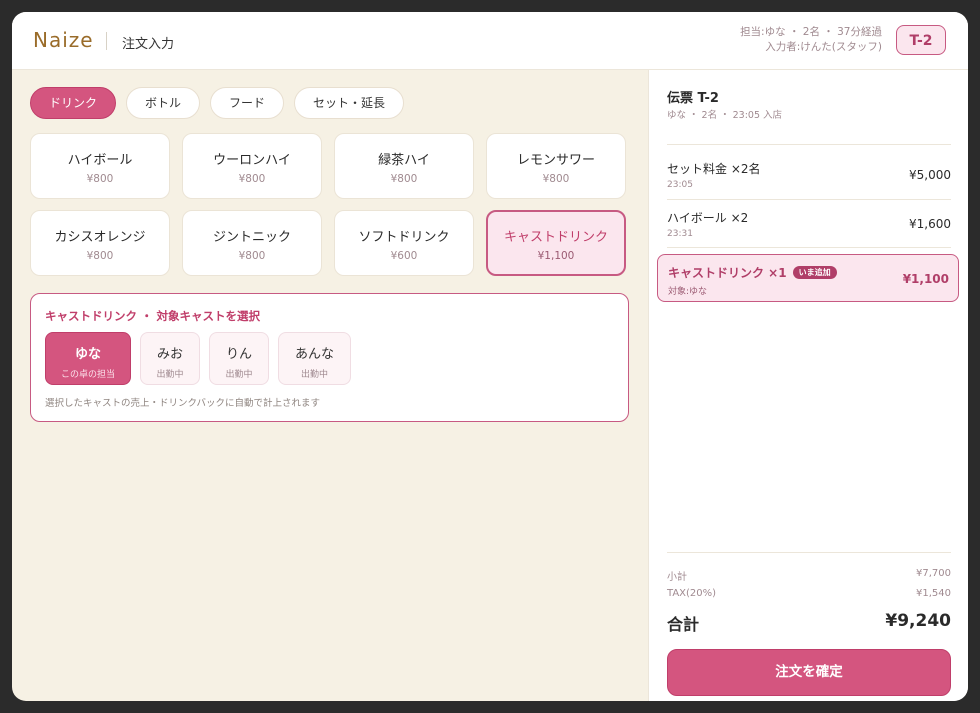  I want to click on total-label: 合計, so click(683, 624).